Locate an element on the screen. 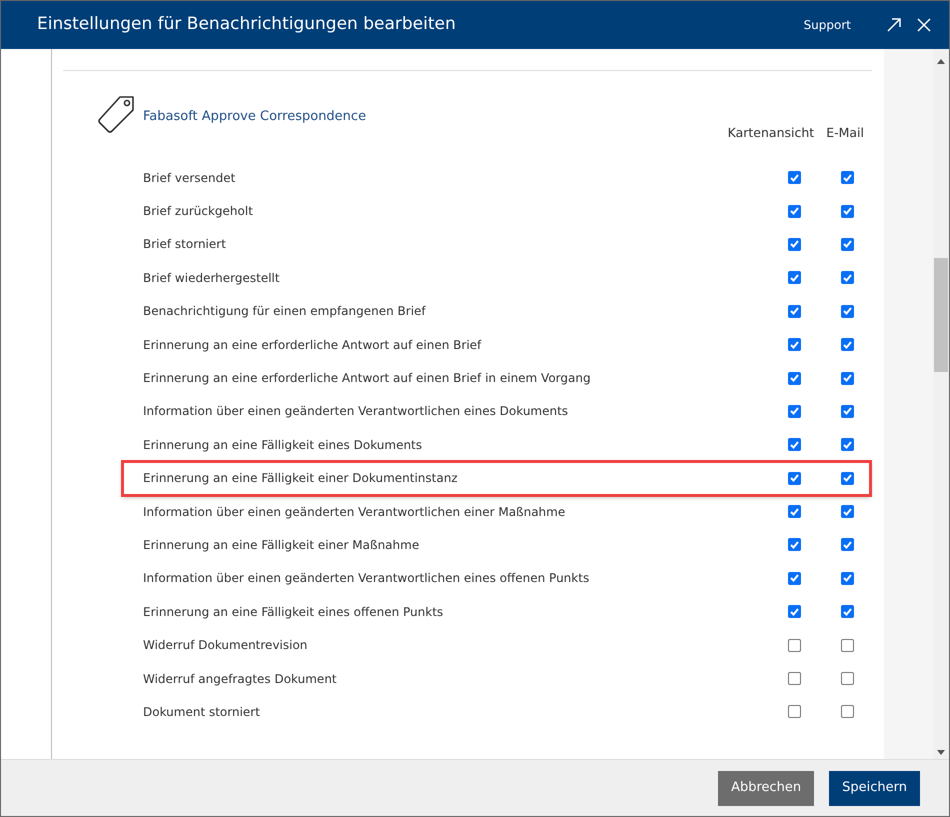 The image size is (950, 817). notification-label: Information über einen geänderten Verantwortlichen einer Maßnahme is located at coordinates (354, 512).